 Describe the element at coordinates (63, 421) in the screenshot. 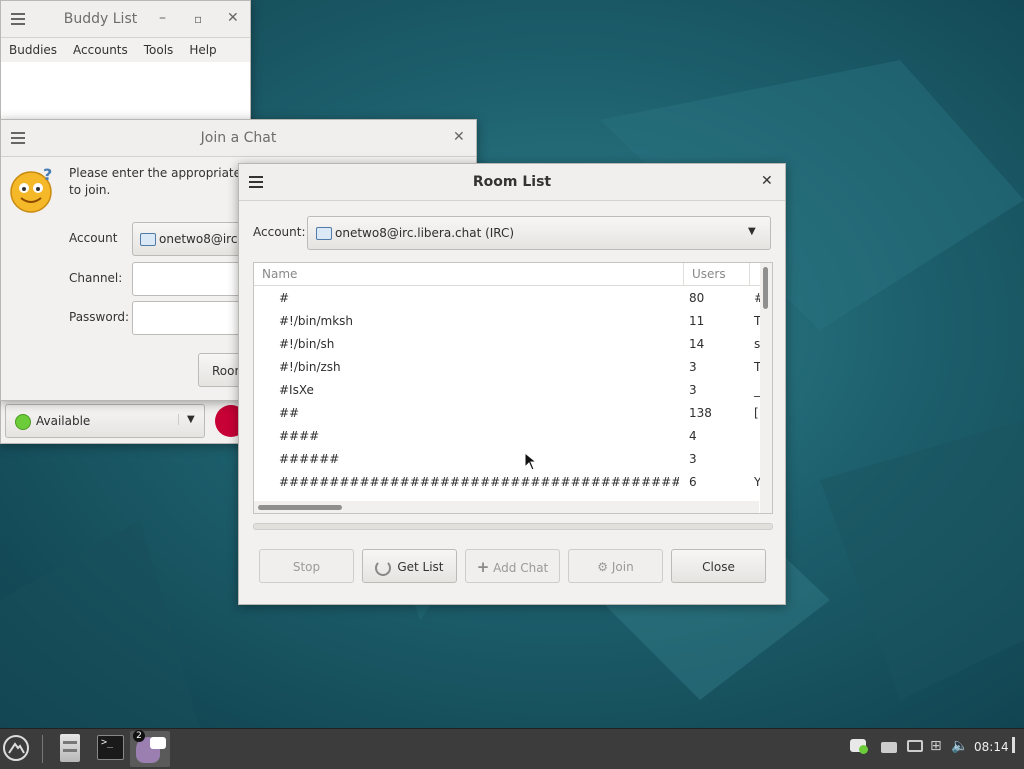

I see `status-label: Available` at that location.